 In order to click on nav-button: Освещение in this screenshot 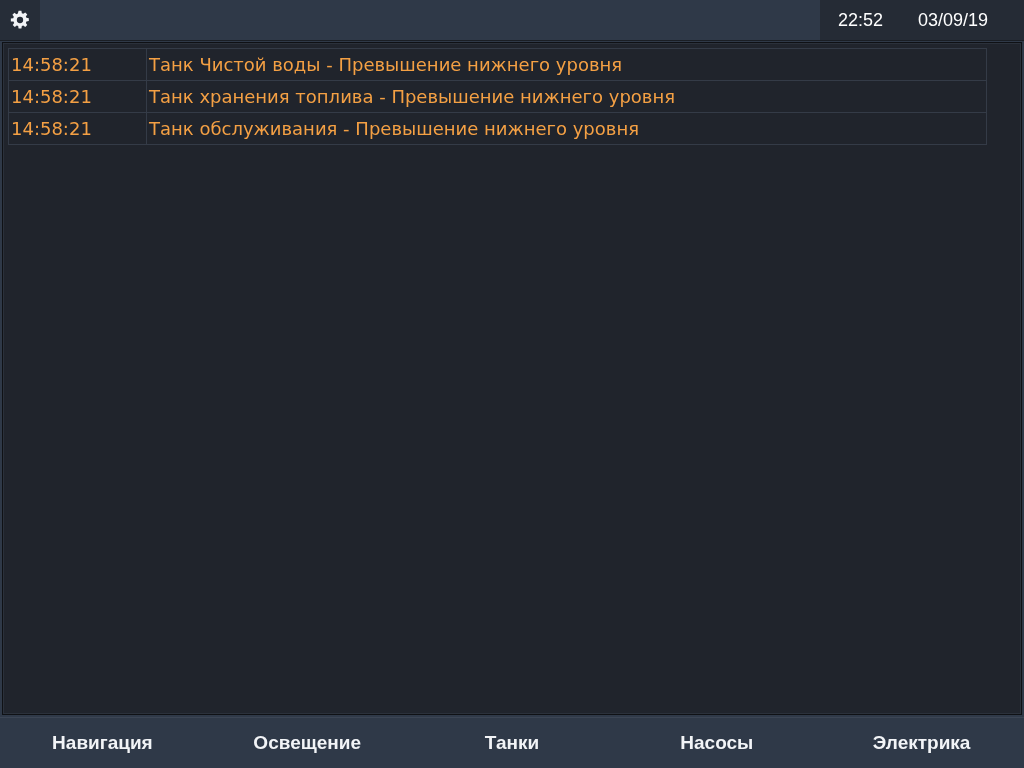, I will do `click(307, 743)`.